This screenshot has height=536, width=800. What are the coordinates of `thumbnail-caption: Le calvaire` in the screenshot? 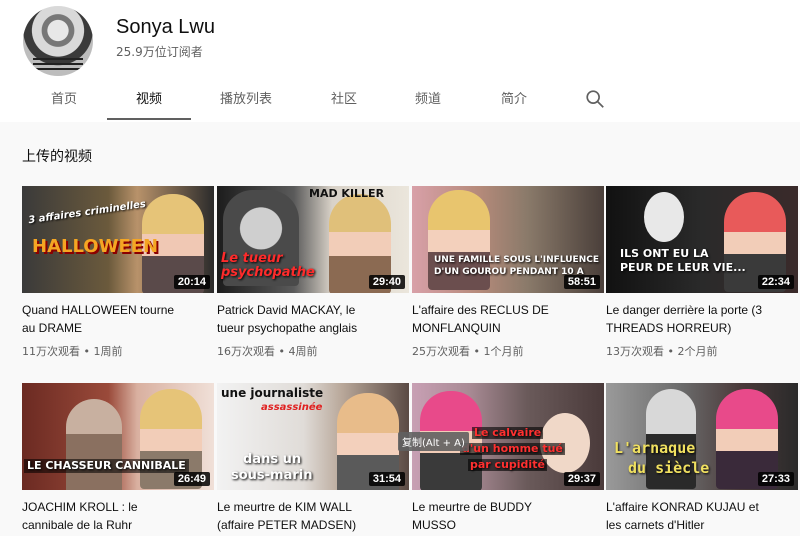 It's located at (508, 432).